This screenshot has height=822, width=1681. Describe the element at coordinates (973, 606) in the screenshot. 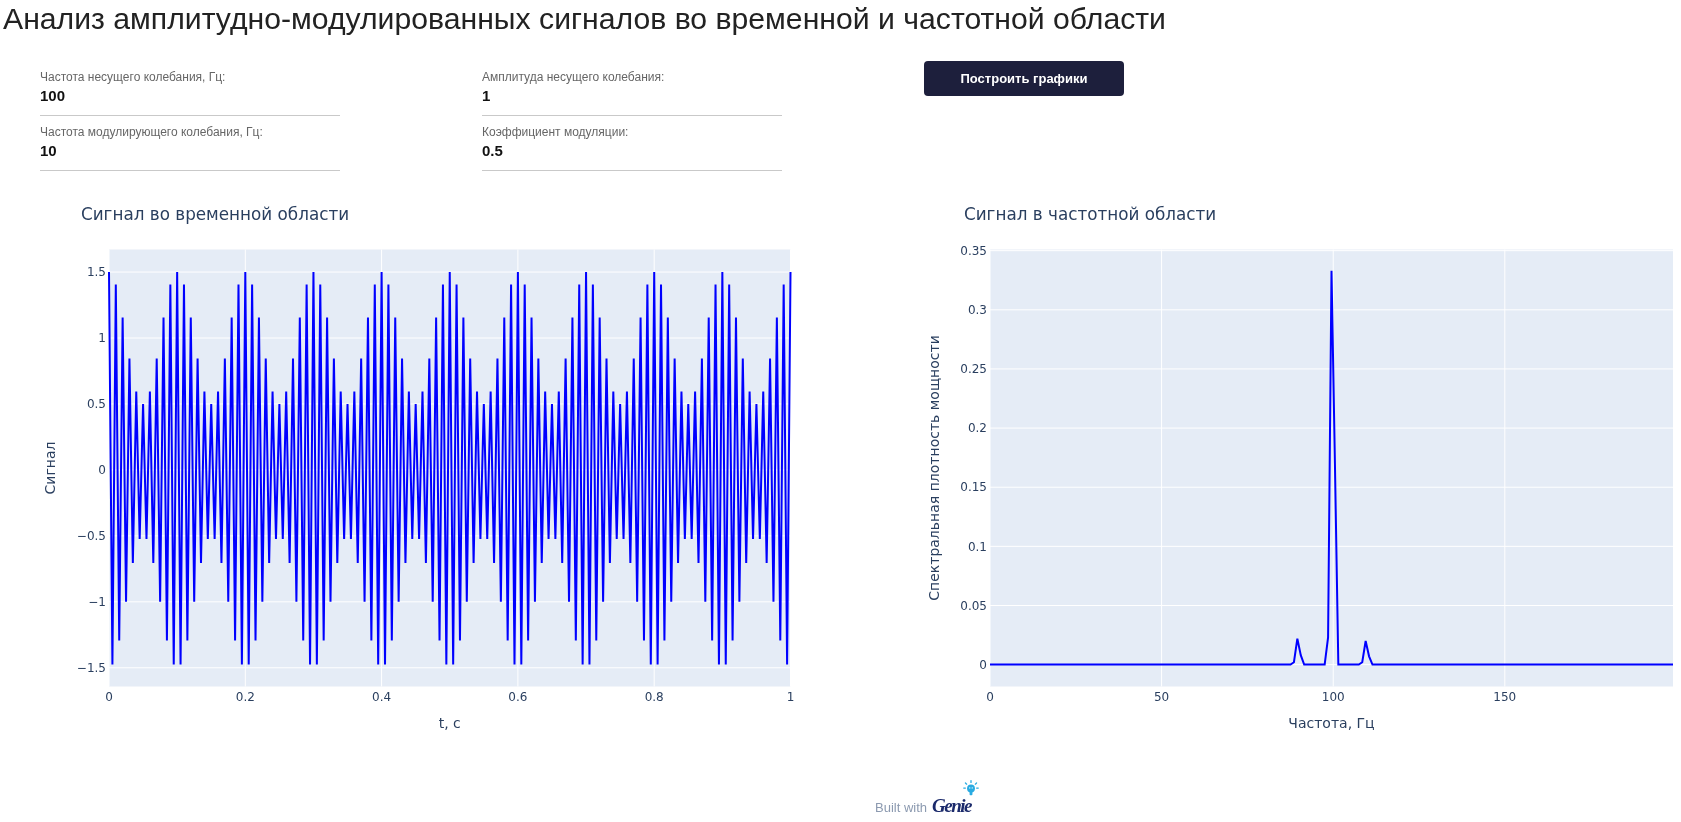

I see `tick-label: 0.05` at that location.